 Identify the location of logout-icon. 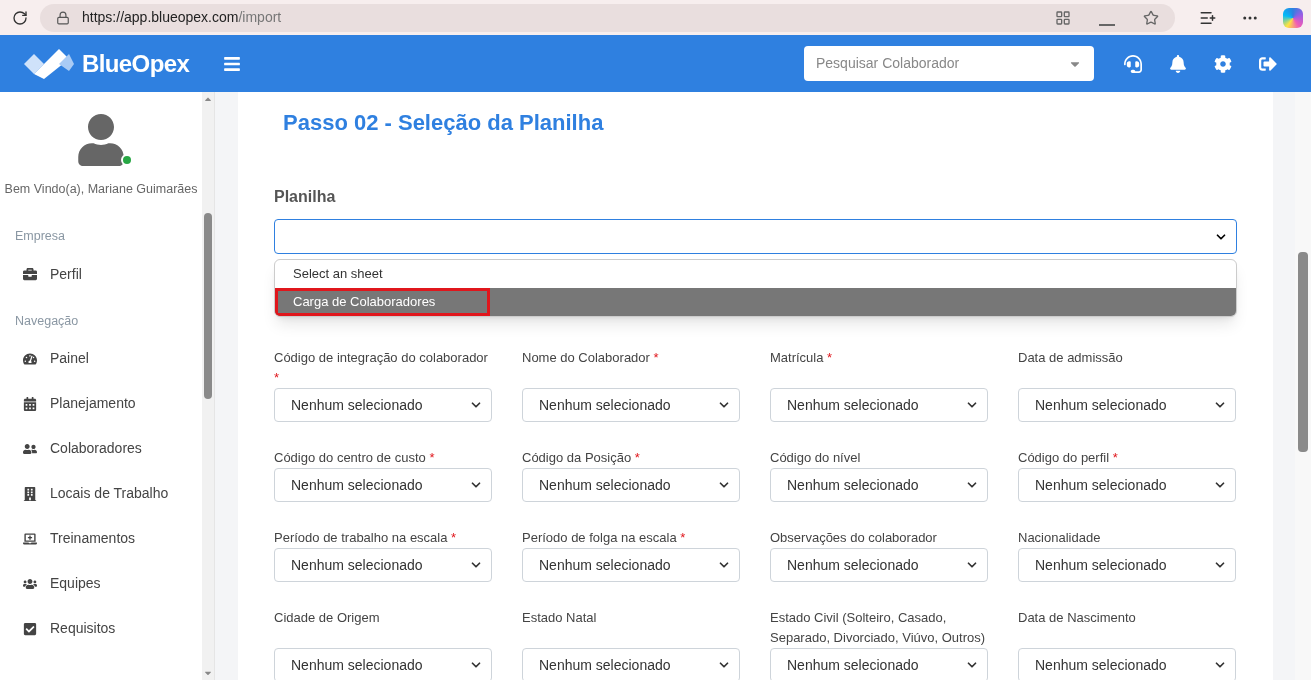
(1268, 63).